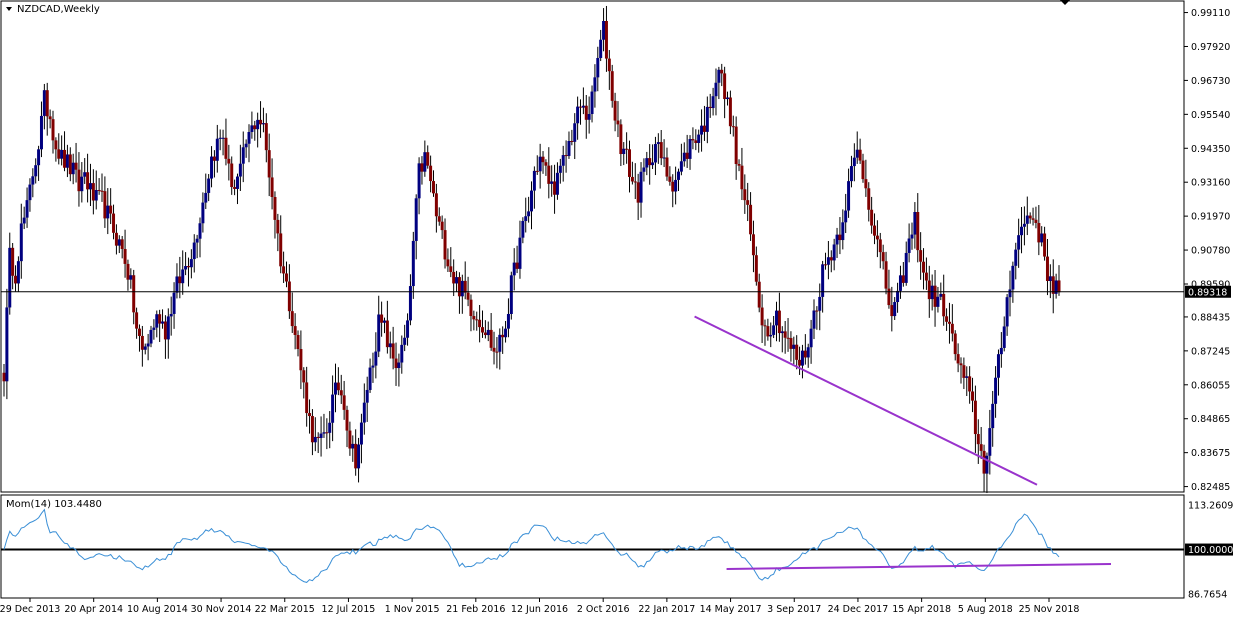 The image size is (1237, 620). I want to click on price-tick-label: 0.94350, so click(1210, 149).